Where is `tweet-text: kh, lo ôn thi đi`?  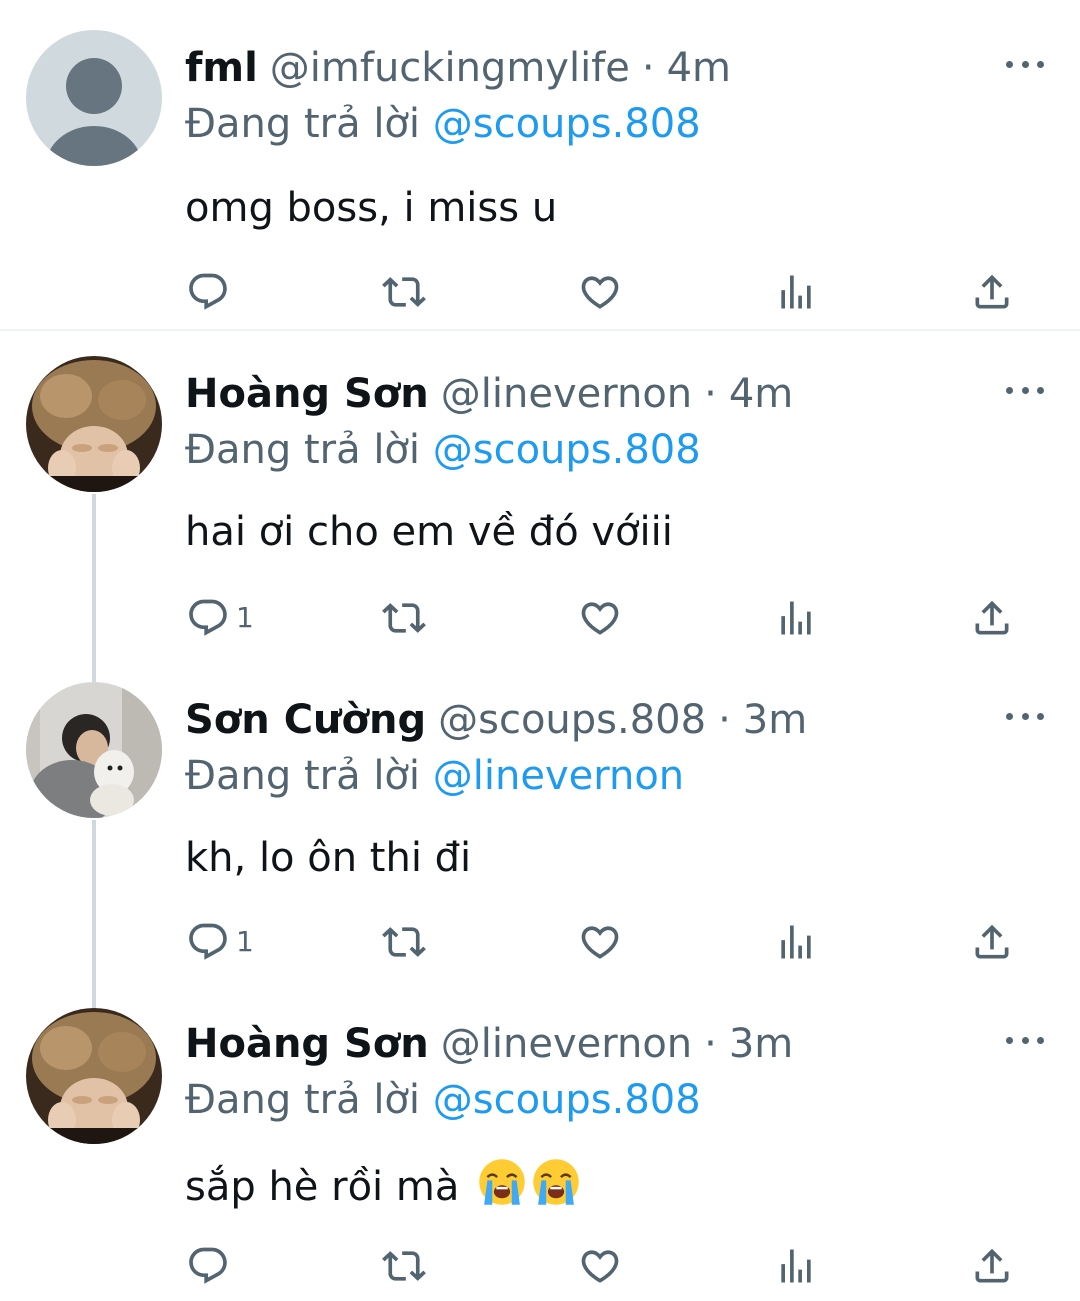 tweet-text: kh, lo ôn thi đi is located at coordinates (328, 858).